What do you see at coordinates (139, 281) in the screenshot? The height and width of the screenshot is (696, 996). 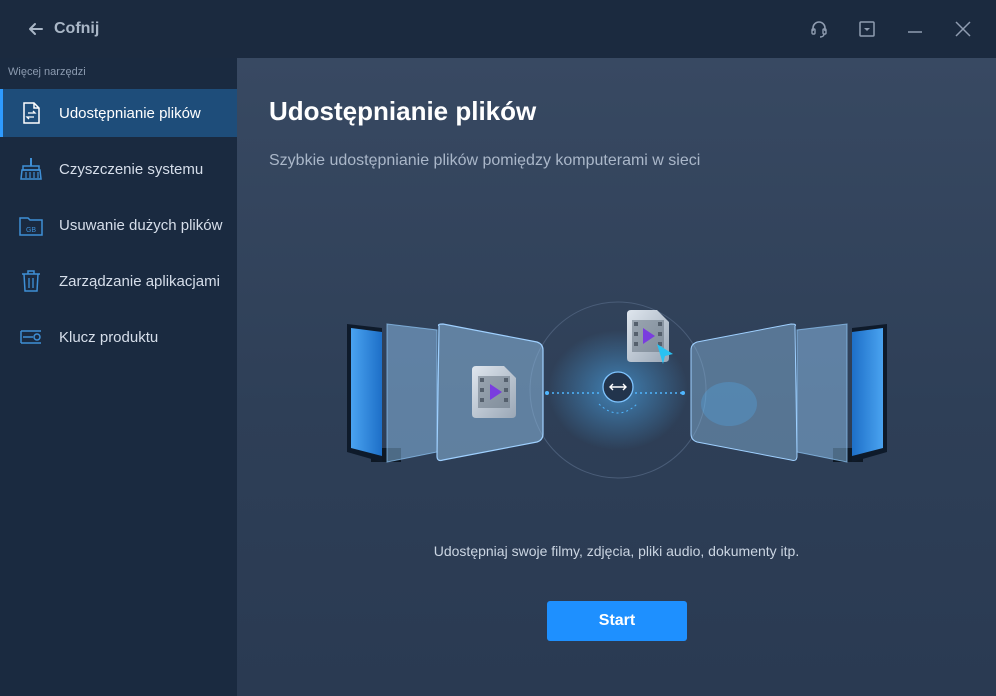 I see `sidebar-item-label: Zarządzanie aplikacjami` at bounding box center [139, 281].